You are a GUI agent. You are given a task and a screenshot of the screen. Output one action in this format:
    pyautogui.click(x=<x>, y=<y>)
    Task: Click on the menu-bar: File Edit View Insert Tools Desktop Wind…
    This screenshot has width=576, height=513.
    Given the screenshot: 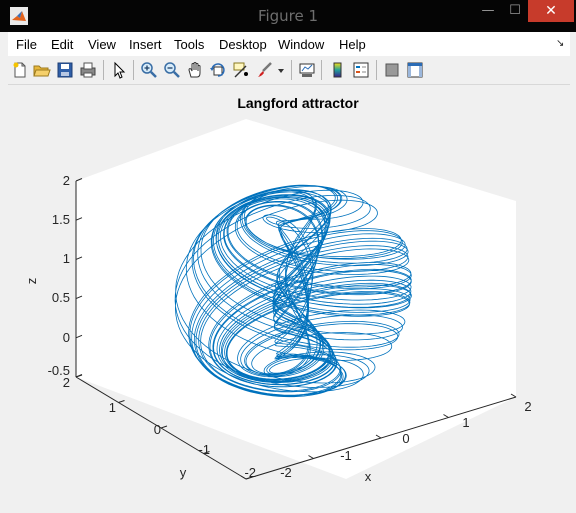 What is the action you would take?
    pyautogui.click(x=289, y=44)
    